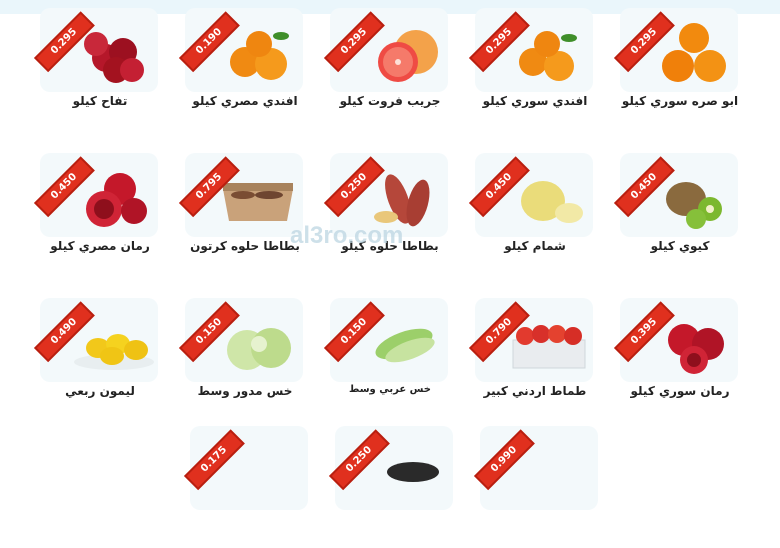 The height and width of the screenshot is (548, 780). I want to click on product-card-grapefruit: 0.295 جريب فروت كيلو, so click(390, 65).